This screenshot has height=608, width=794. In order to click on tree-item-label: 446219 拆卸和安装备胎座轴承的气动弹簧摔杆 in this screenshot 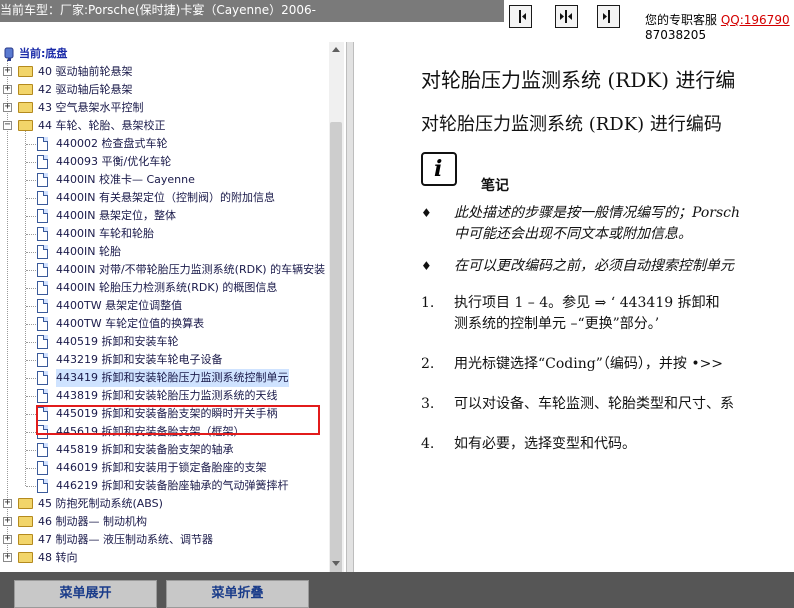, I will do `click(172, 485)`.